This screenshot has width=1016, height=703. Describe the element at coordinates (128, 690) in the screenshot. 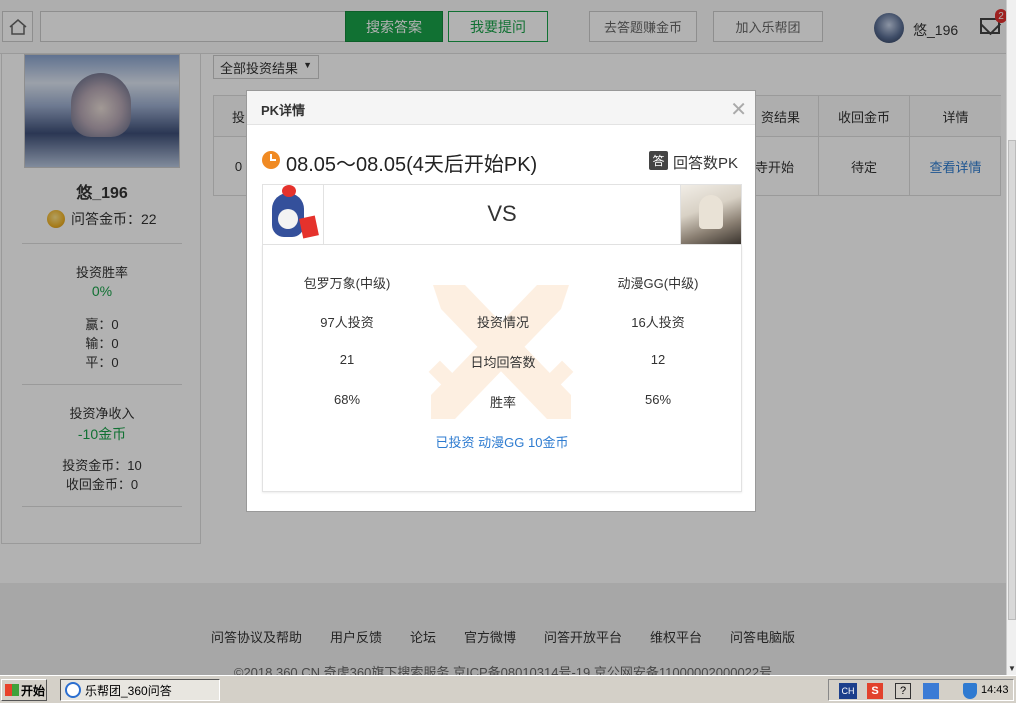

I see `taskbar-window-title: 乐帮团_360问答` at that location.